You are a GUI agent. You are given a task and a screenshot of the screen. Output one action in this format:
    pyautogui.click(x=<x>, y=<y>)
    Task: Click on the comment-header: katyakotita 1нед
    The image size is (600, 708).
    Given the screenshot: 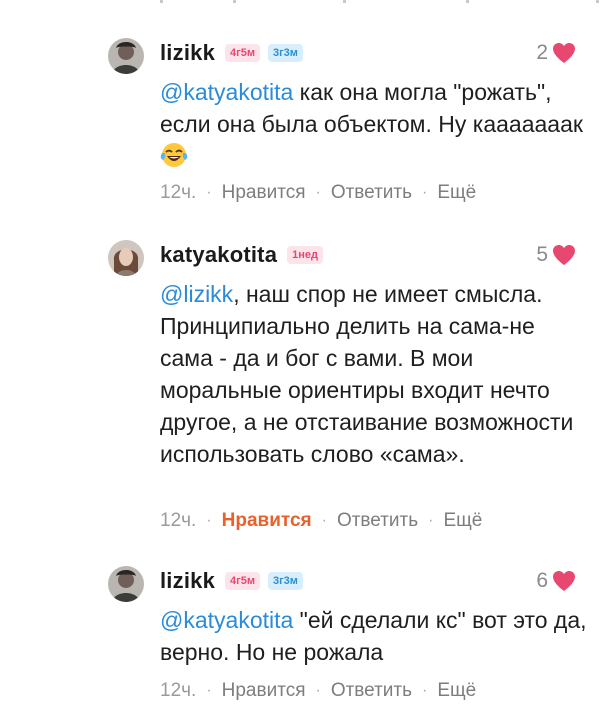 What is the action you would take?
    pyautogui.click(x=245, y=255)
    